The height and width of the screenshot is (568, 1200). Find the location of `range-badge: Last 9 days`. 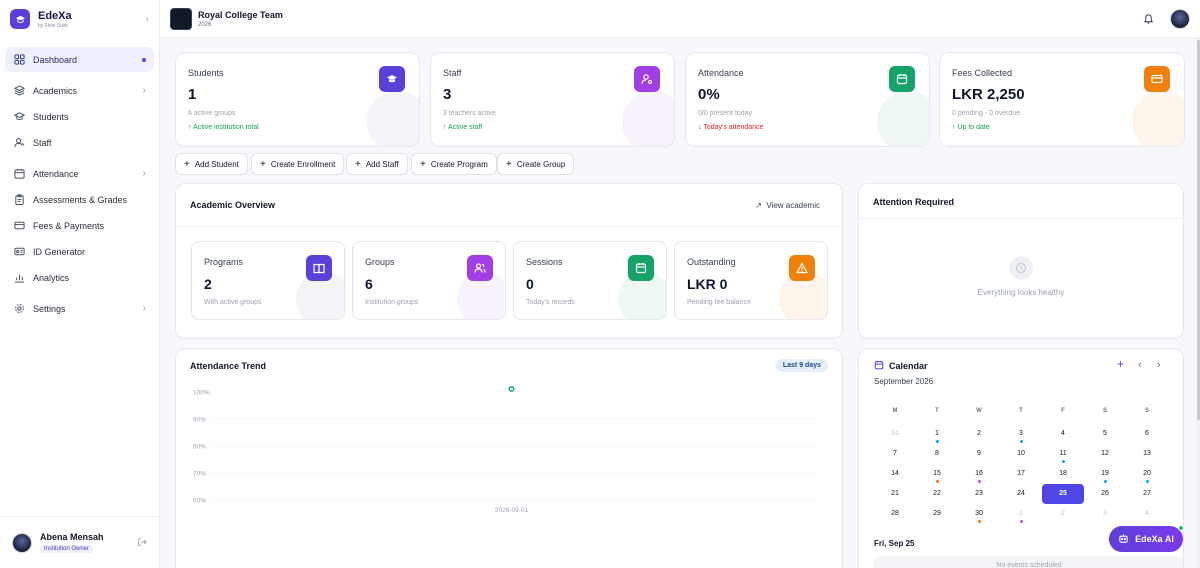

range-badge: Last 9 days is located at coordinates (801, 365).